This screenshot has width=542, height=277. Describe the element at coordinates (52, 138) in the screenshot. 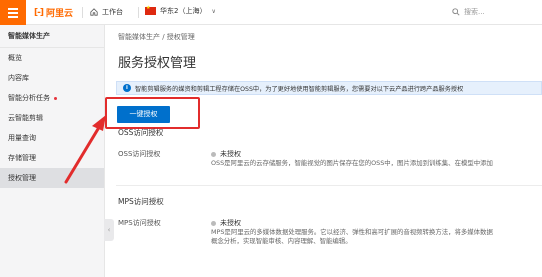

I see `sidebar-item-usage: 用量查询` at that location.